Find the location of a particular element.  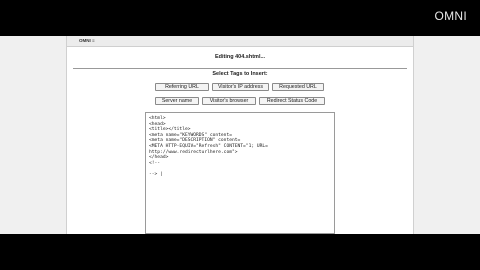

visitor-browser-button: Visitor's browser is located at coordinates (229, 101).